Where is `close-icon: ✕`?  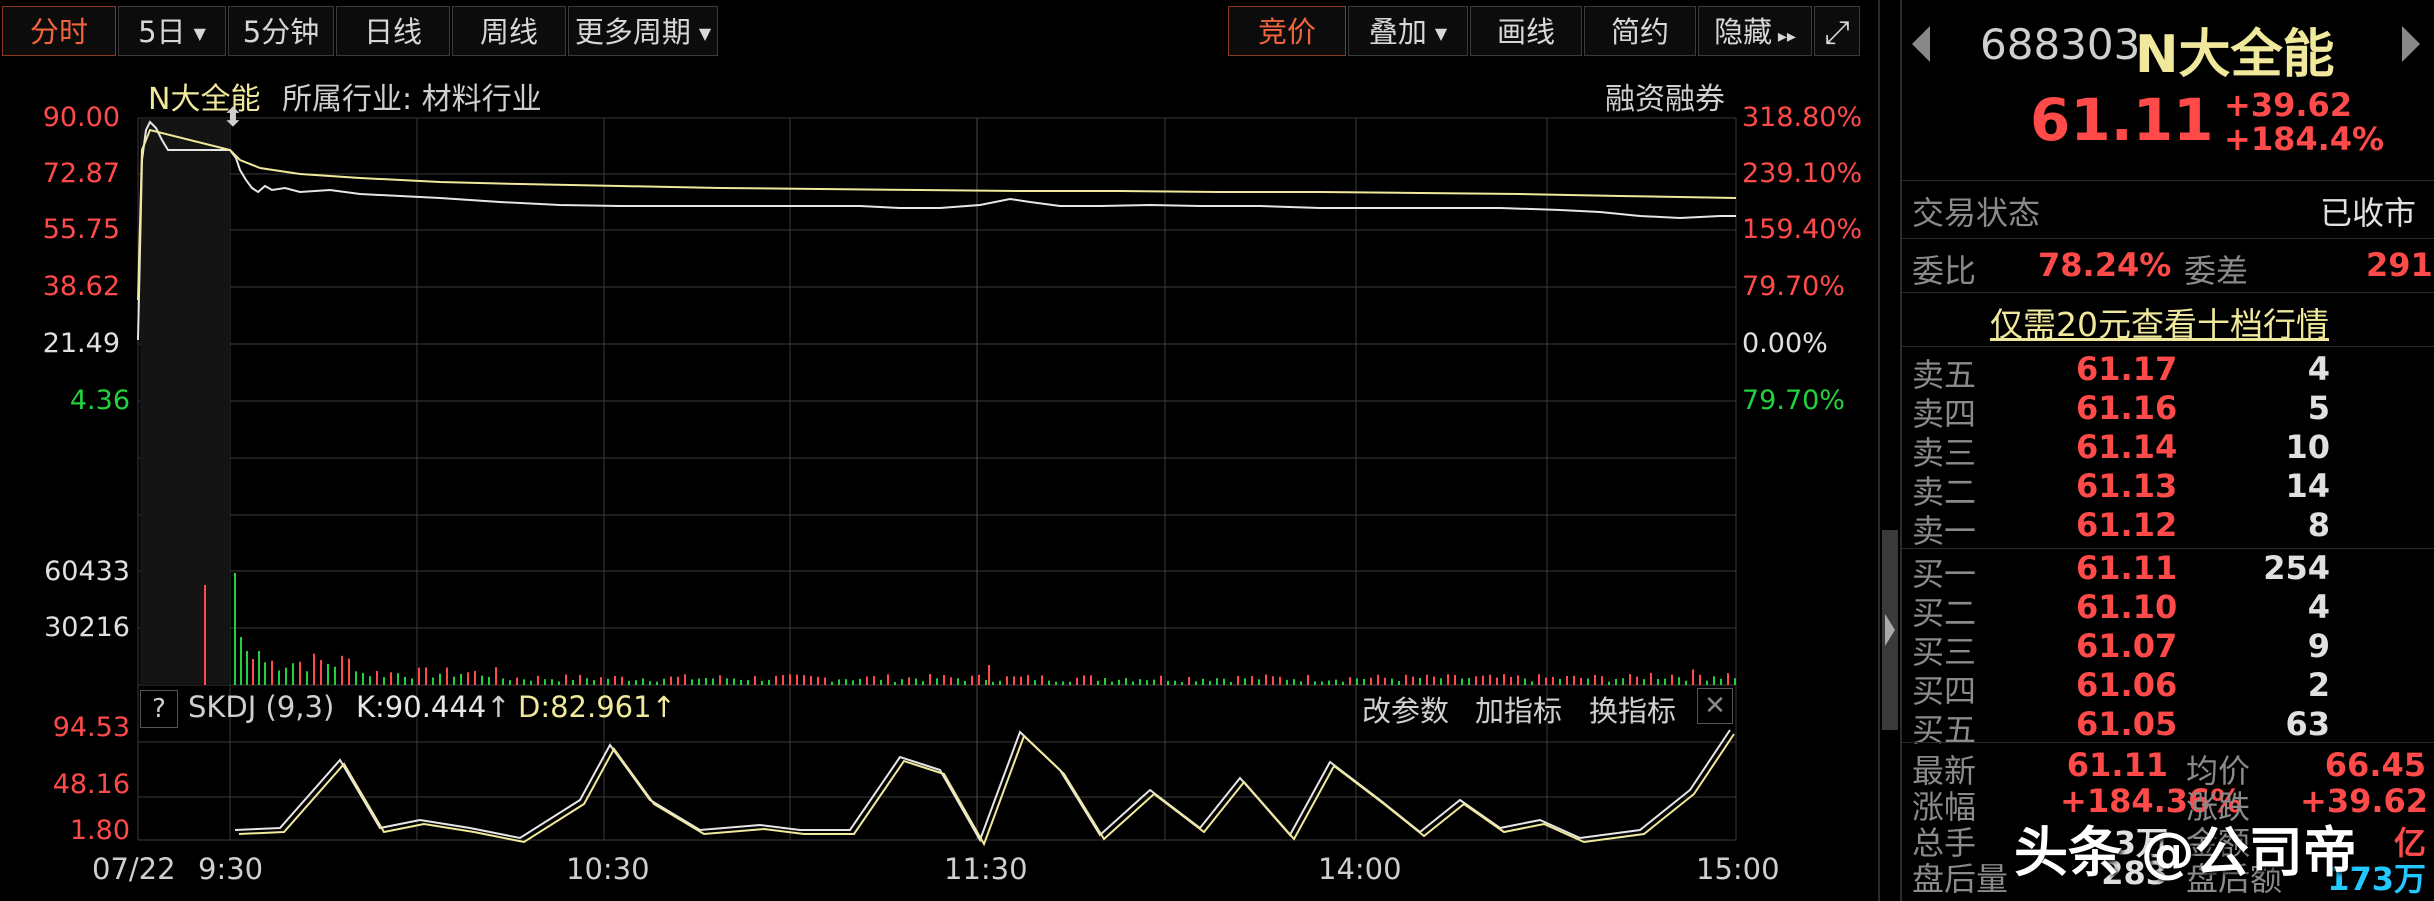 close-icon: ✕ is located at coordinates (1715, 706).